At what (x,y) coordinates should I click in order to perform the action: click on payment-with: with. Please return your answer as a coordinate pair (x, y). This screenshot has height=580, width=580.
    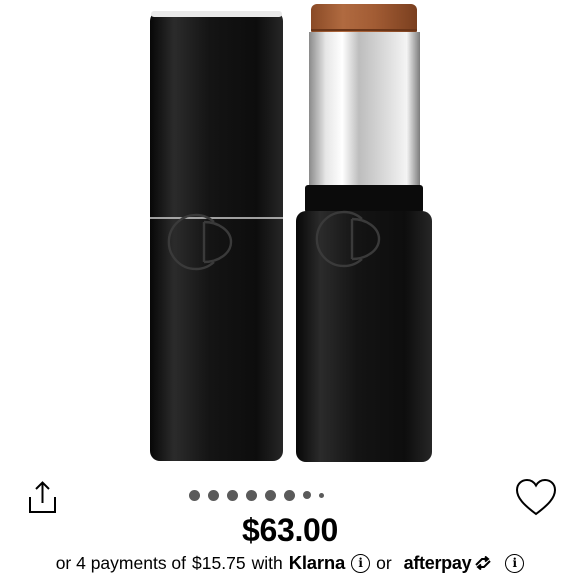
    Looking at the image, I should click on (267, 562).